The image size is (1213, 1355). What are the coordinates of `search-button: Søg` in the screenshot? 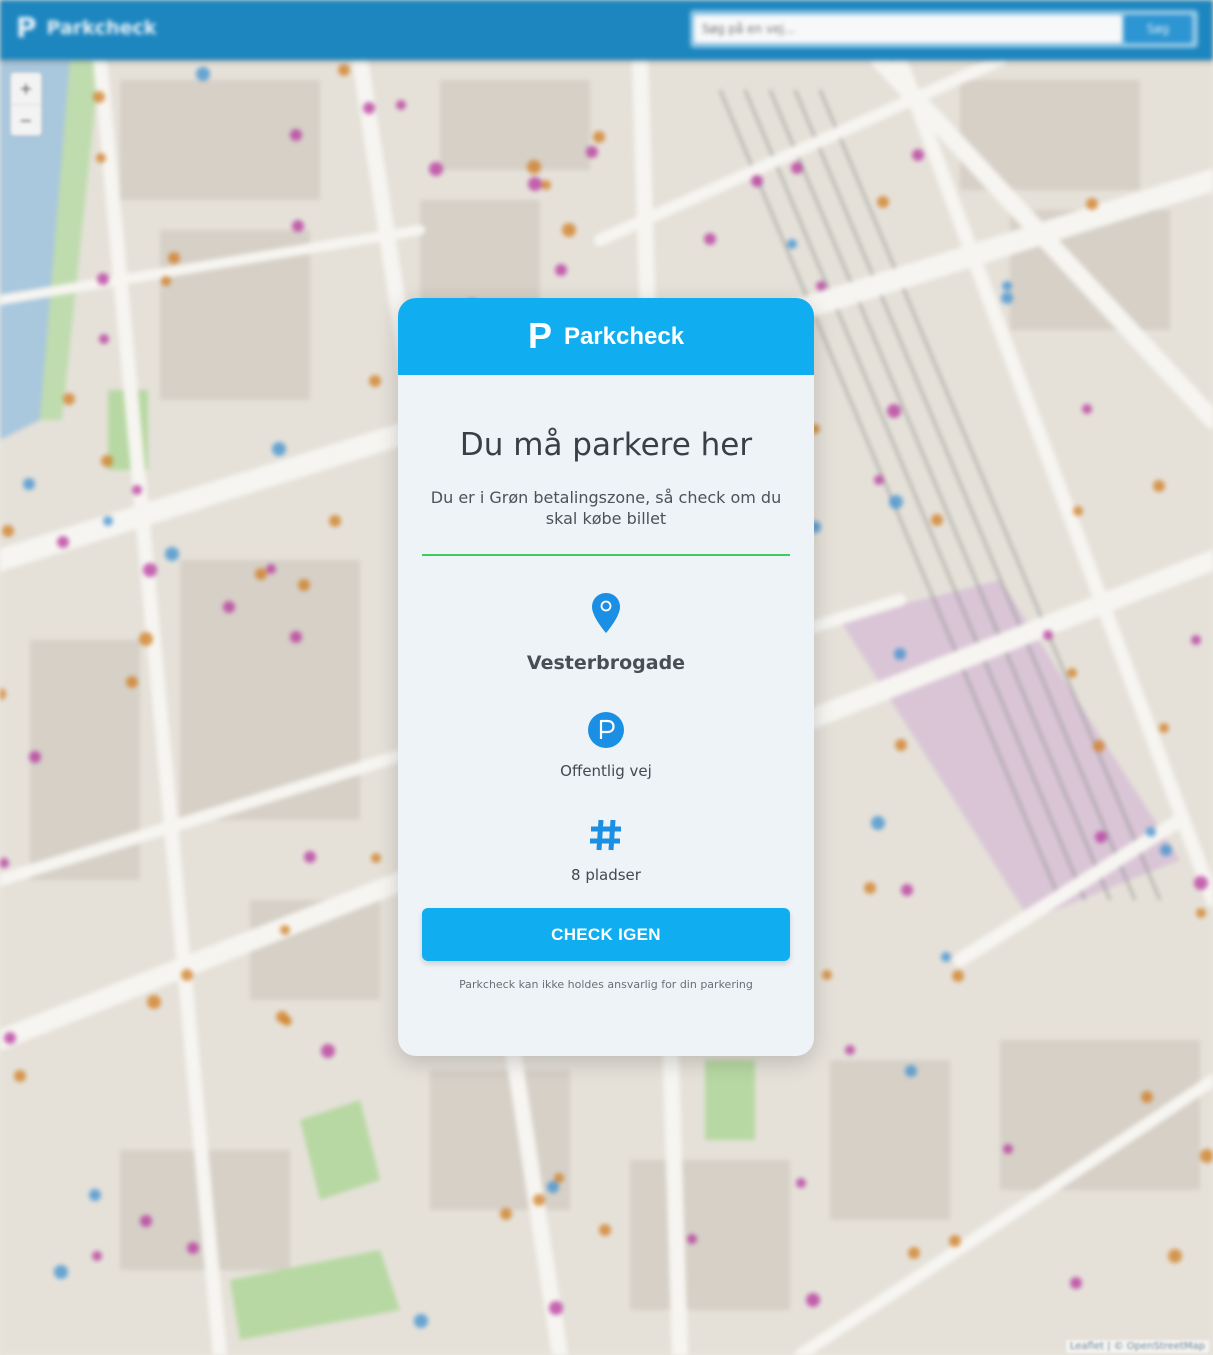 It's located at (1158, 29).